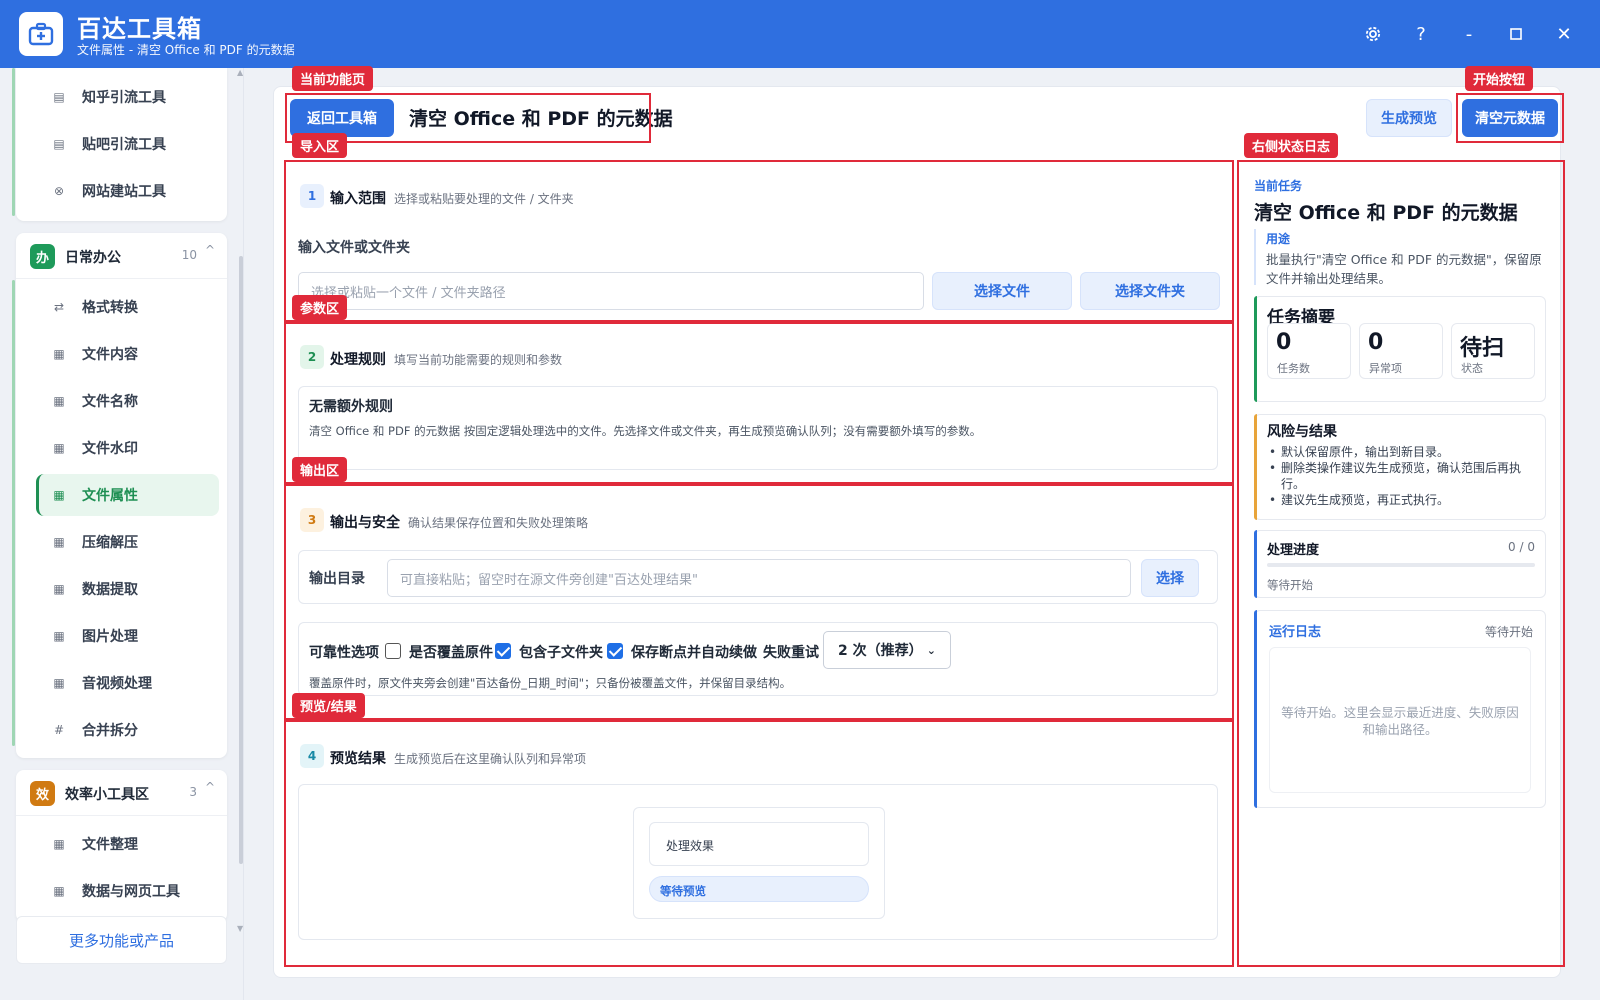  I want to click on list-item: 建议先生成预览，再正式执行。, so click(1402, 500).